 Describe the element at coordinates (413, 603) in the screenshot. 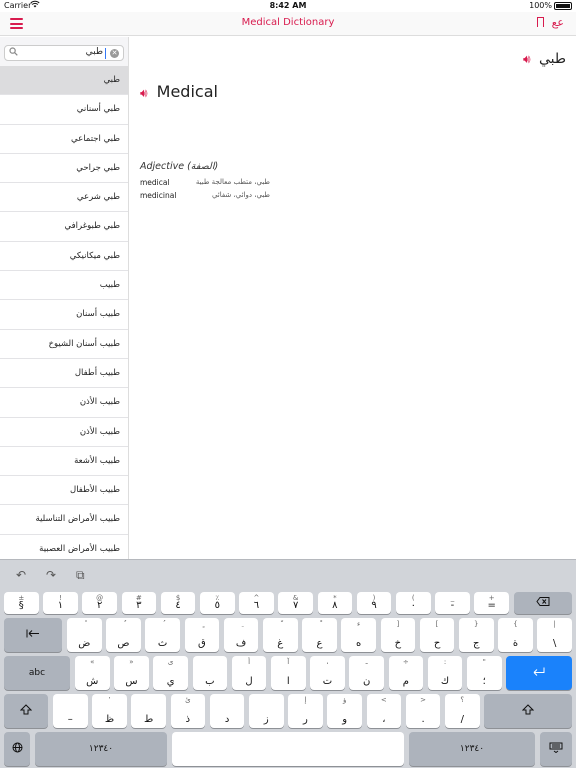

I see `key: (٠` at that location.